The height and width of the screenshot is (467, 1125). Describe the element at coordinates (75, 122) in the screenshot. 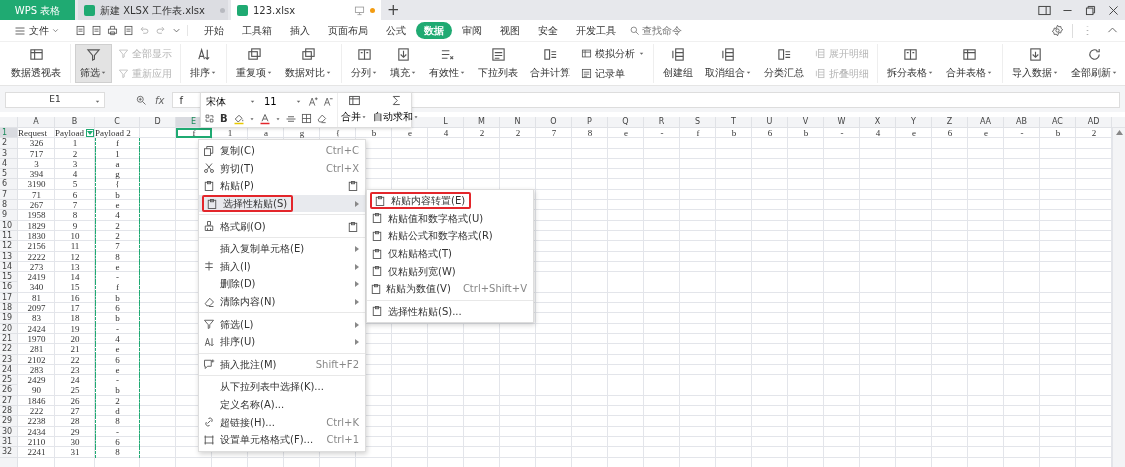

I see `column-header: B` at that location.